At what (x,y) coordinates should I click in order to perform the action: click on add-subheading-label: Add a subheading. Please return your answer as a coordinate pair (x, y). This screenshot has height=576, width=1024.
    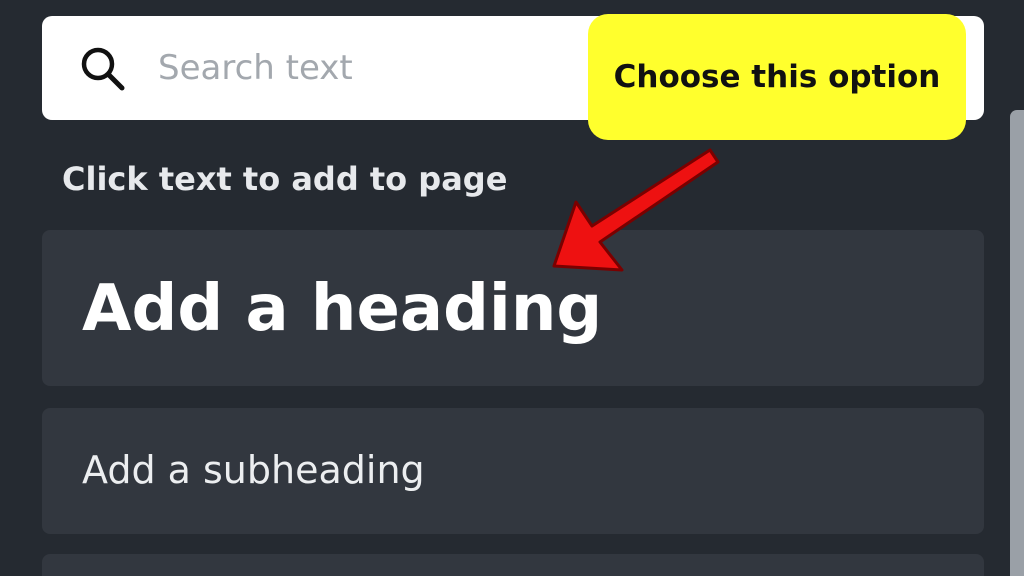
    Looking at the image, I should click on (253, 470).